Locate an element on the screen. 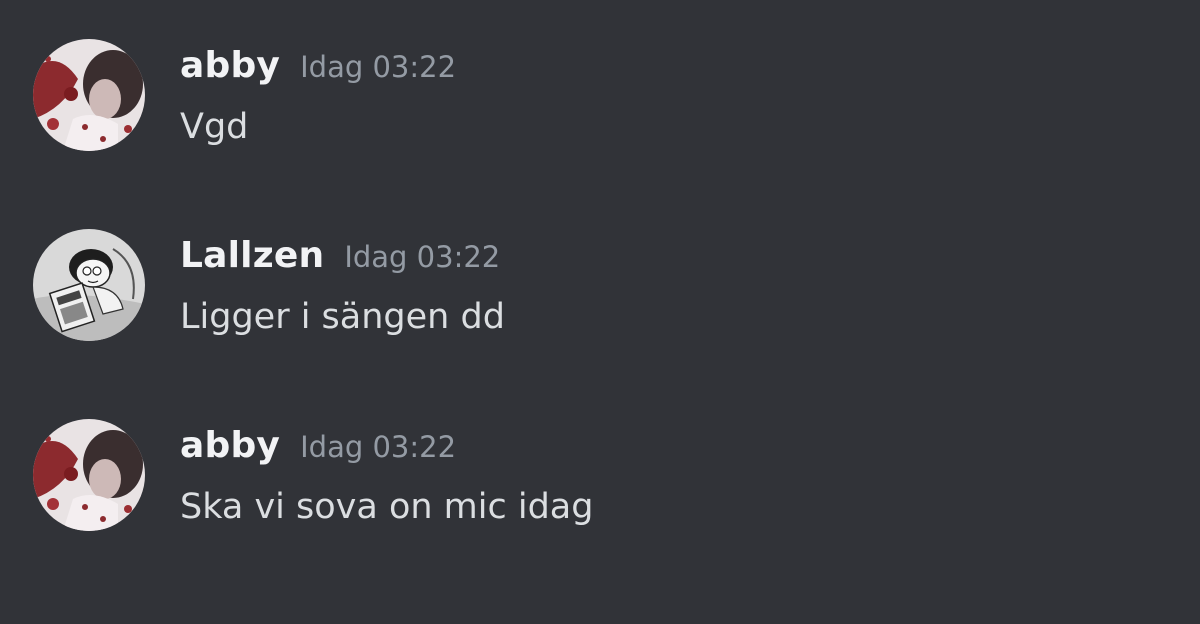  username: Lallzen is located at coordinates (252, 255).